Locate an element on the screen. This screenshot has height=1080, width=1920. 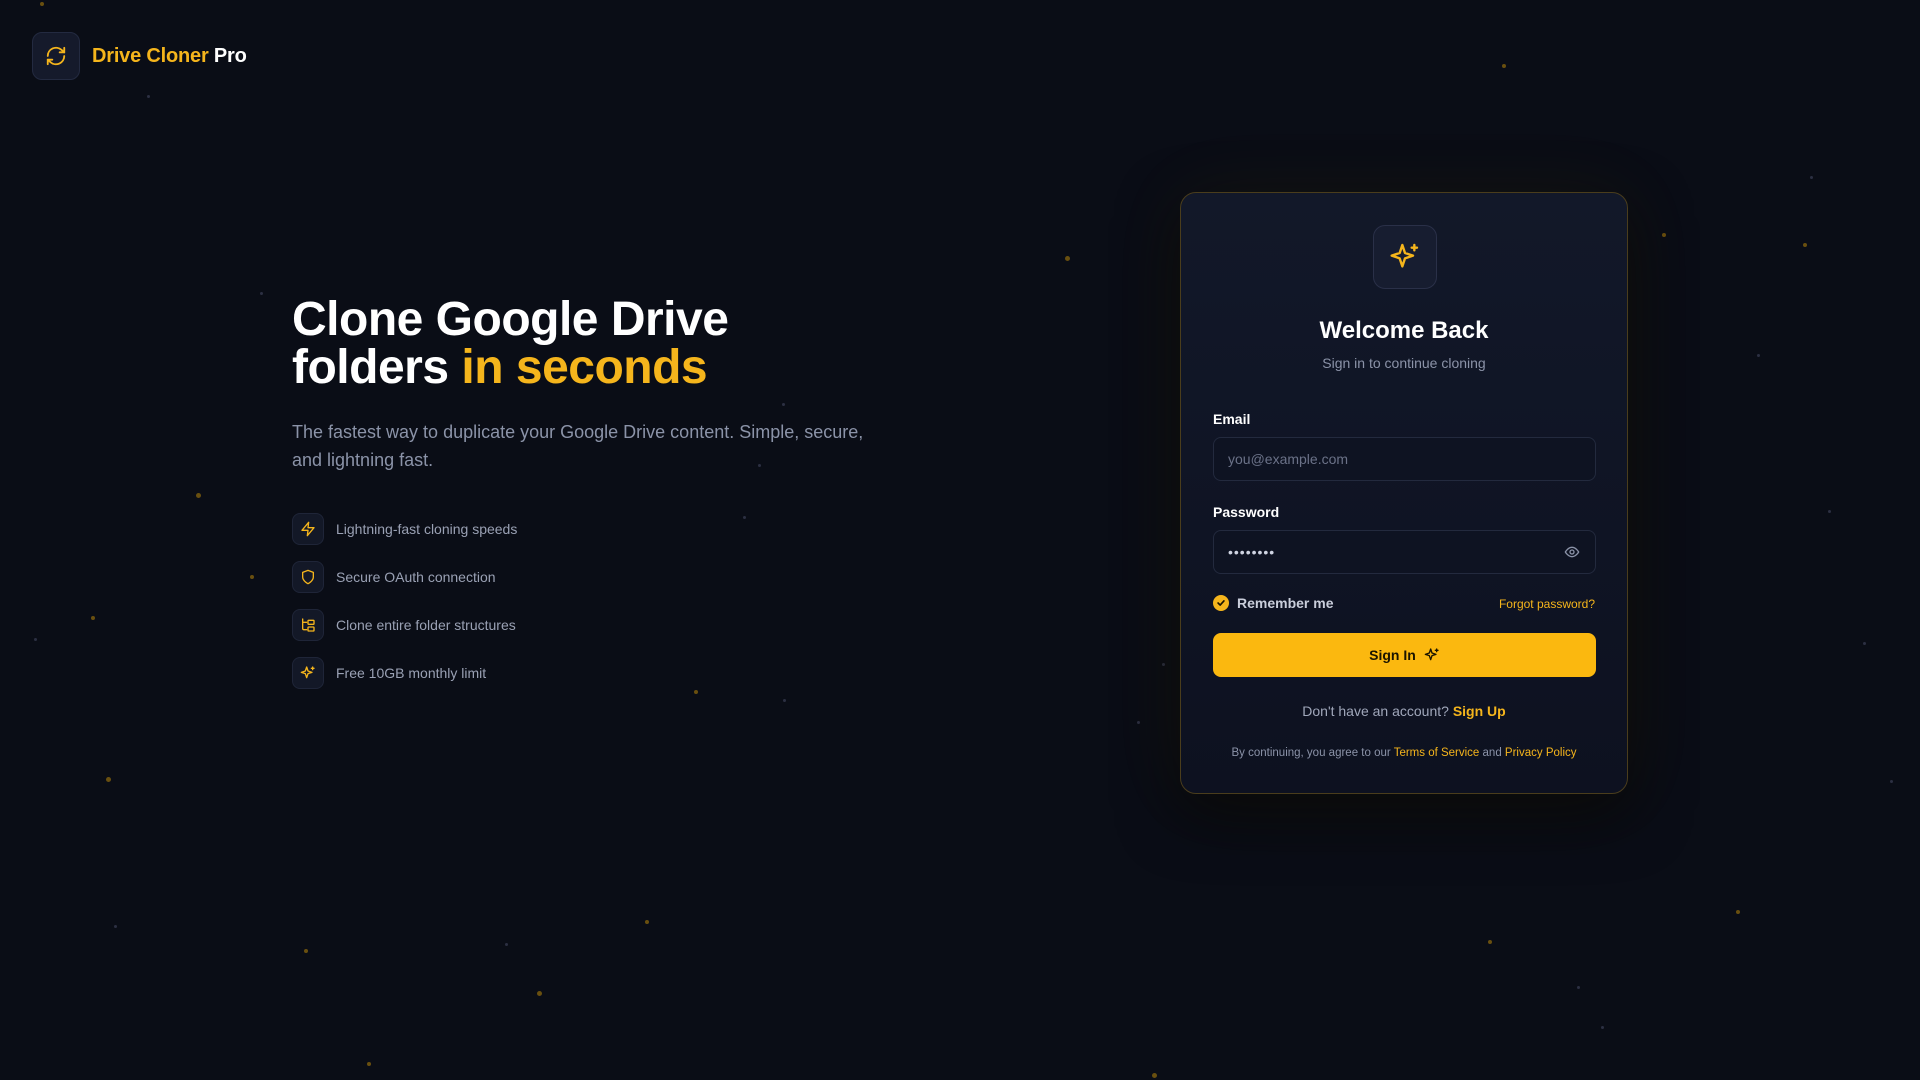
feature-item: Free 10GB monthly limit is located at coordinates (404, 673).